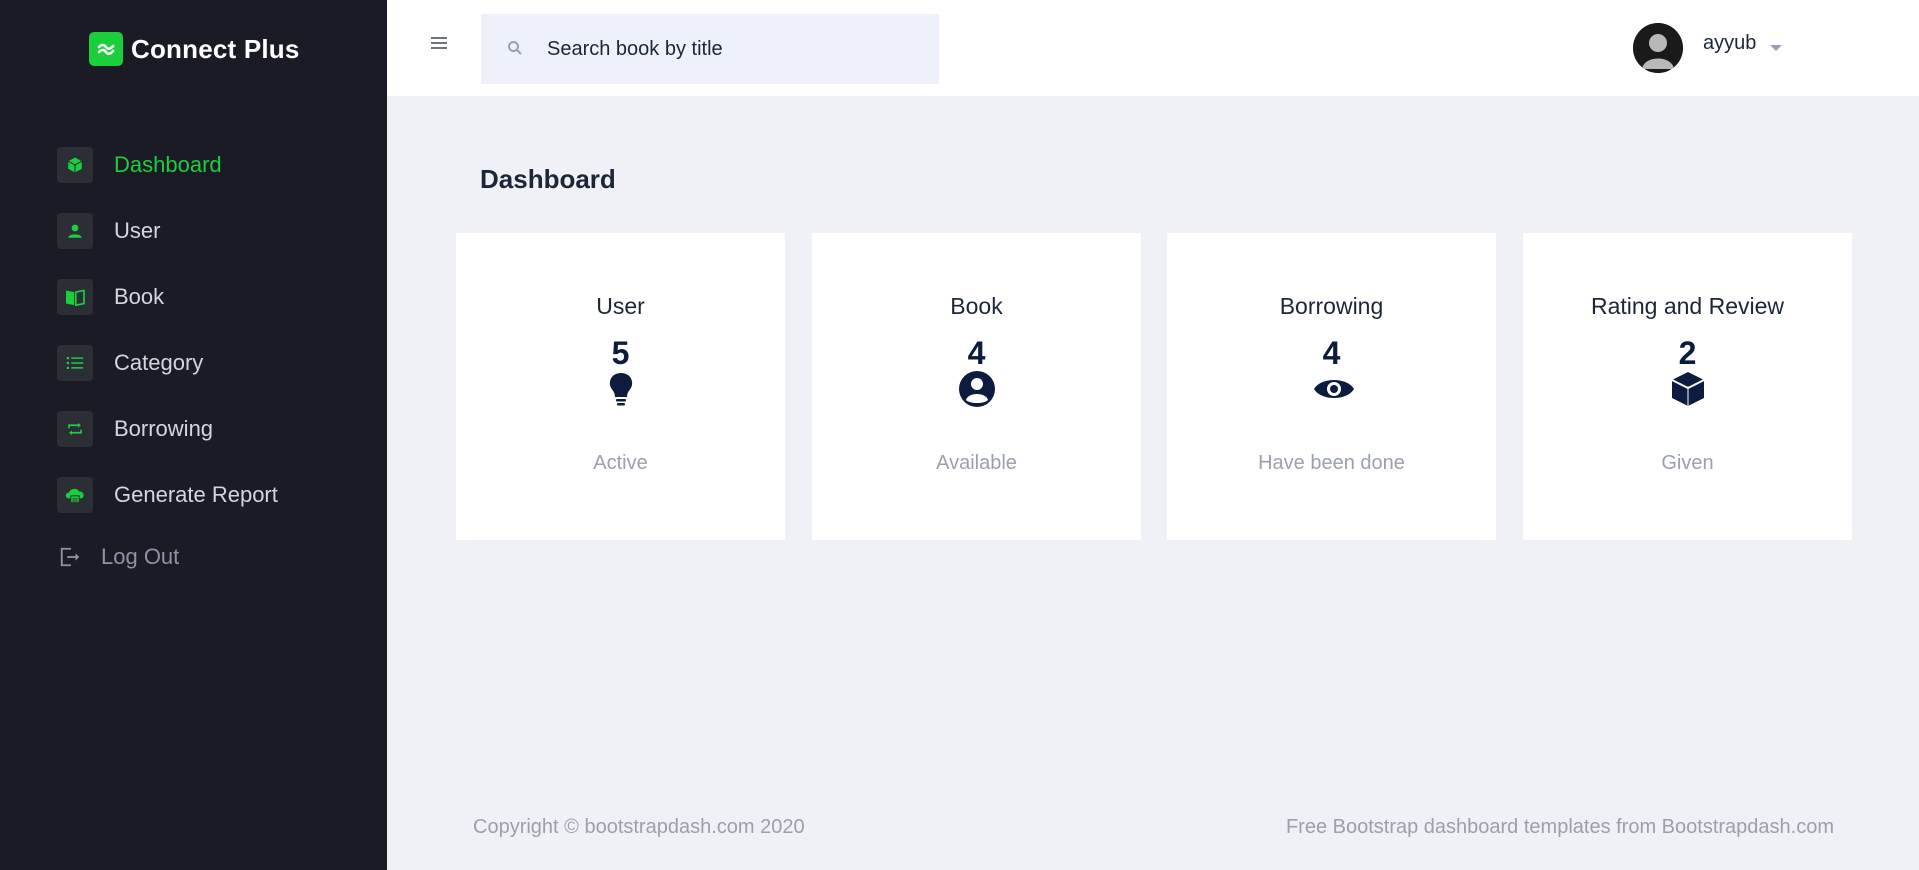 Image resolution: width=1919 pixels, height=870 pixels. I want to click on logout-link: Log Out, so click(118, 557).